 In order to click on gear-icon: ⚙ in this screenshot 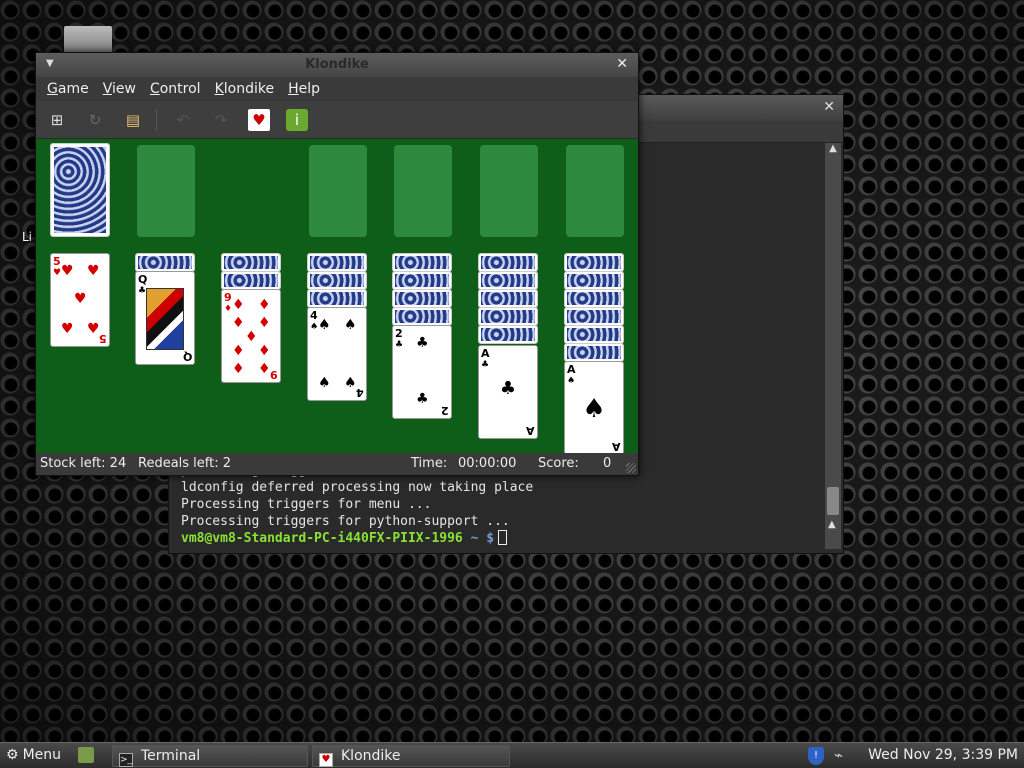, I will do `click(12, 755)`.